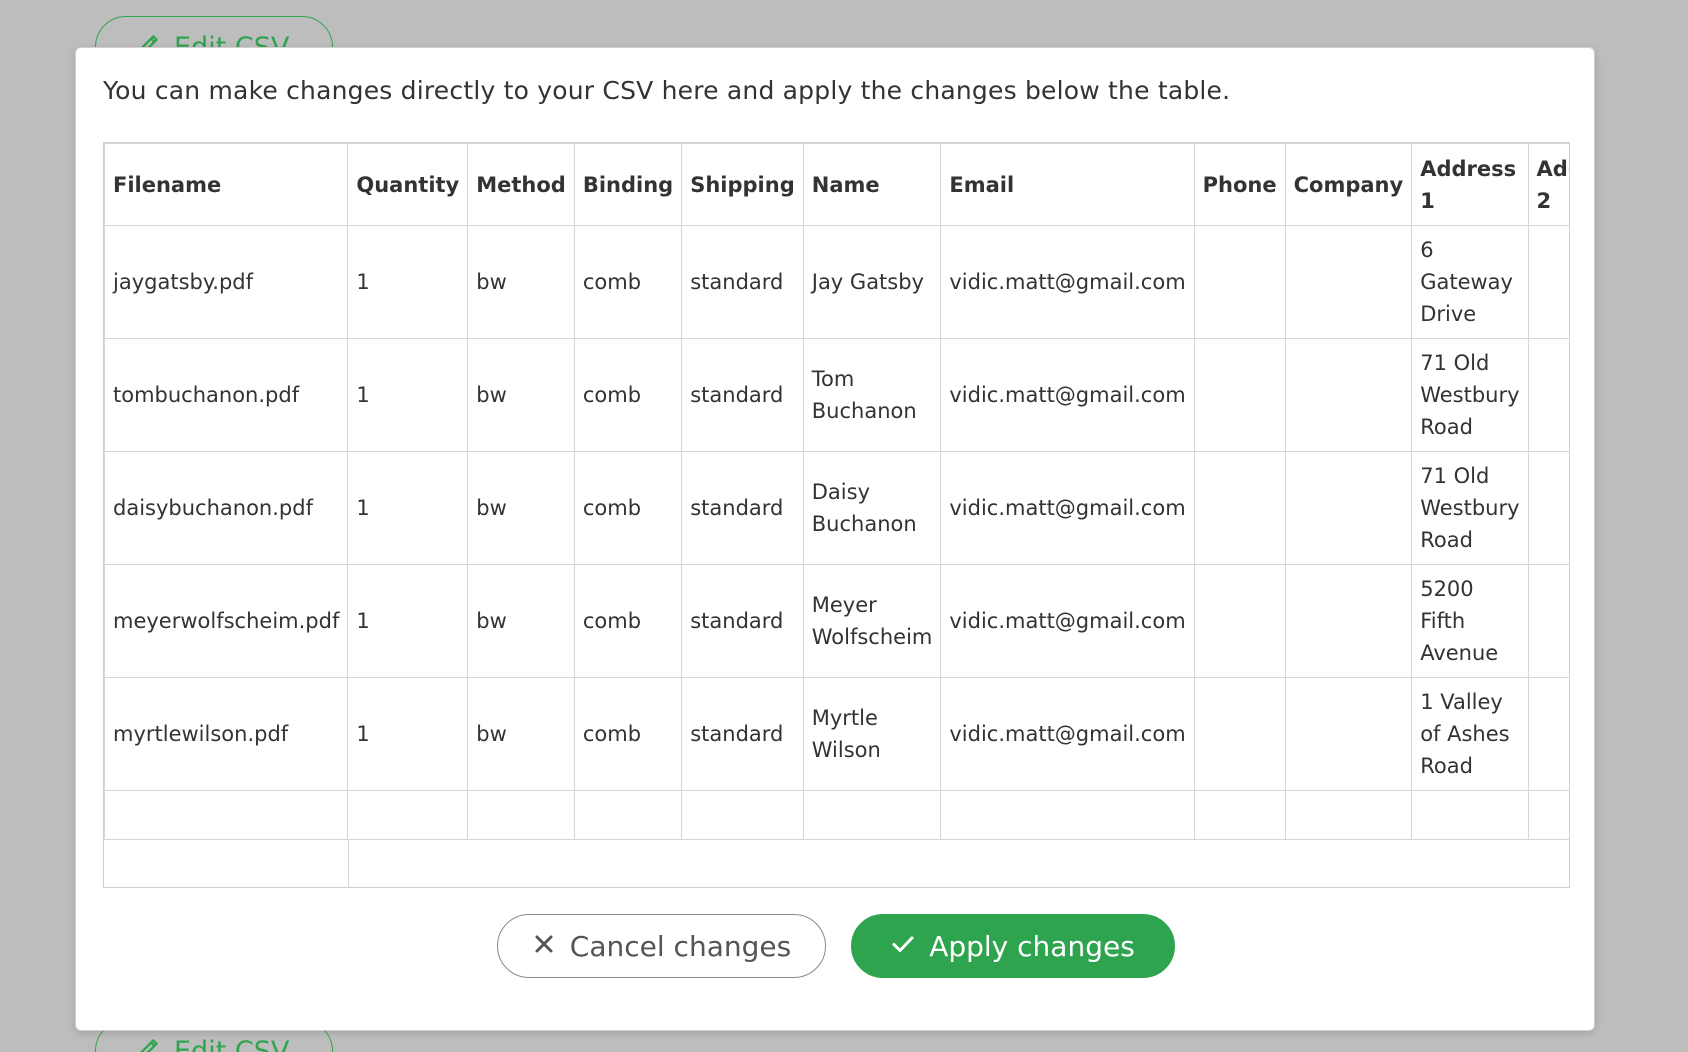  What do you see at coordinates (872, 621) in the screenshot?
I see `table-cell: Meyer Wolfscheim` at bounding box center [872, 621].